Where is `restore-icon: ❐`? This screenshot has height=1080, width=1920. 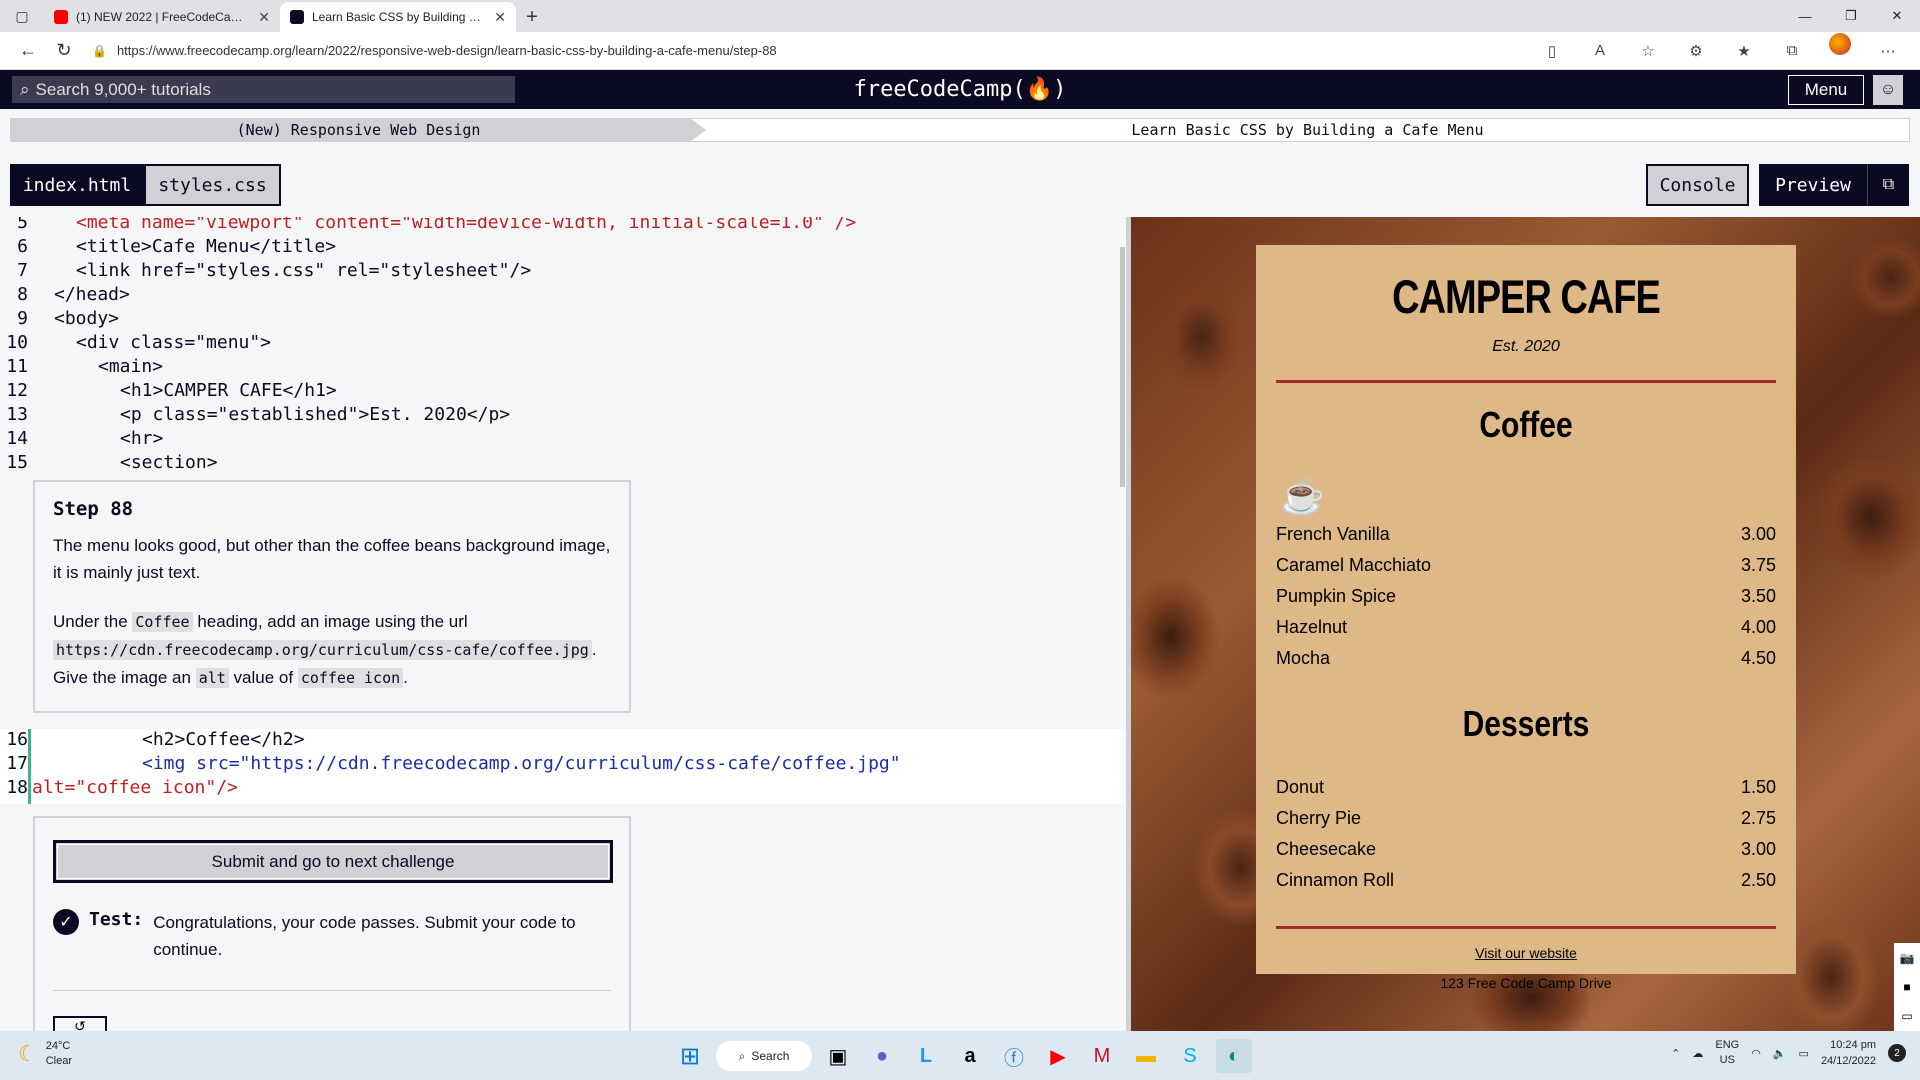 restore-icon: ❐ is located at coordinates (1851, 16).